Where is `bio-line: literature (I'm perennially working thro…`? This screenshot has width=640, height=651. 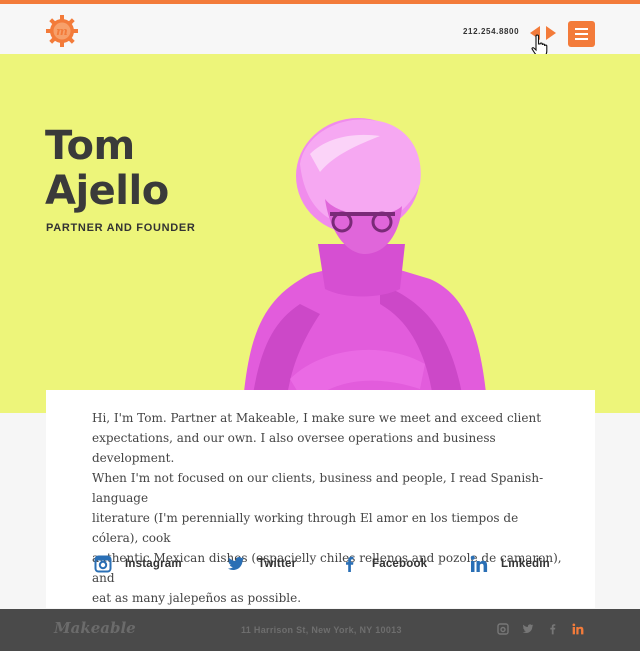 bio-line: literature (I'm perennially working thro… is located at coordinates (305, 528).